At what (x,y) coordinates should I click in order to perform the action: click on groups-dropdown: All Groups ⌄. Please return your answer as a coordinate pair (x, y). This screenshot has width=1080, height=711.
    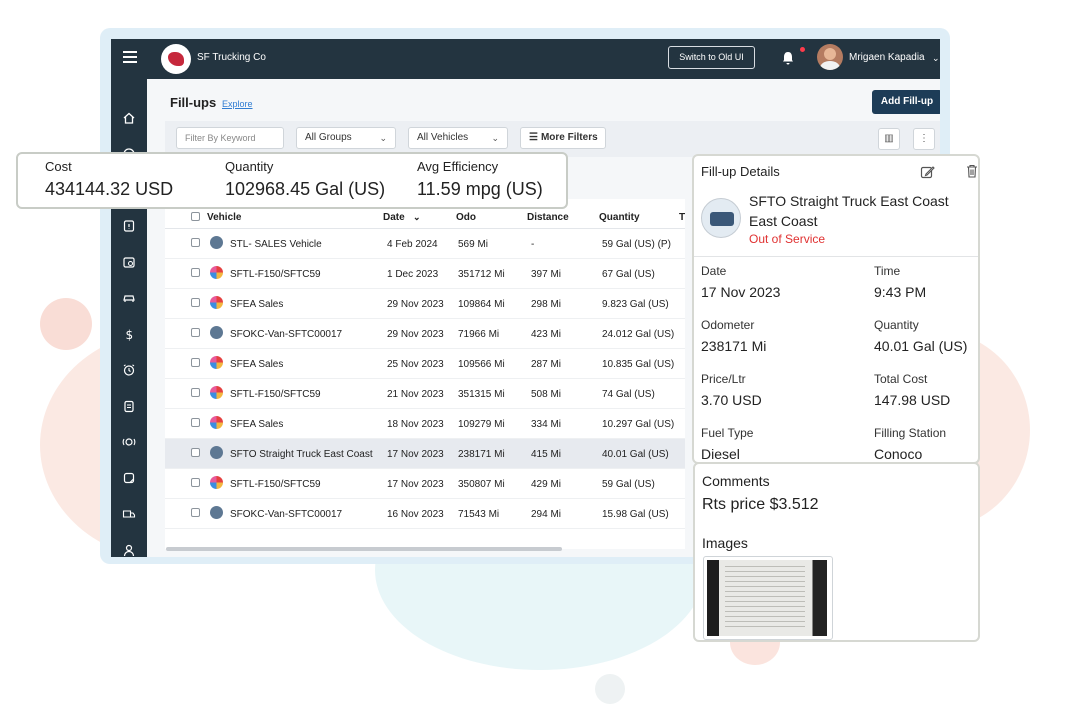
    Looking at the image, I should click on (346, 138).